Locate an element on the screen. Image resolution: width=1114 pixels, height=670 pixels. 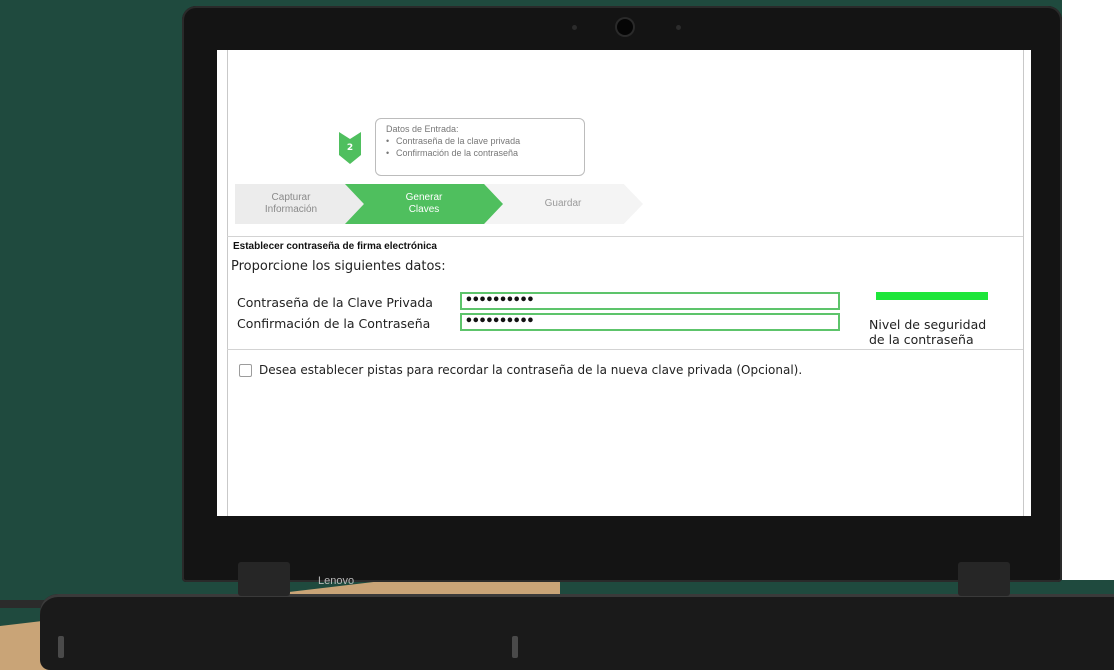
step-label: Guardar is located at coordinates (563, 203).